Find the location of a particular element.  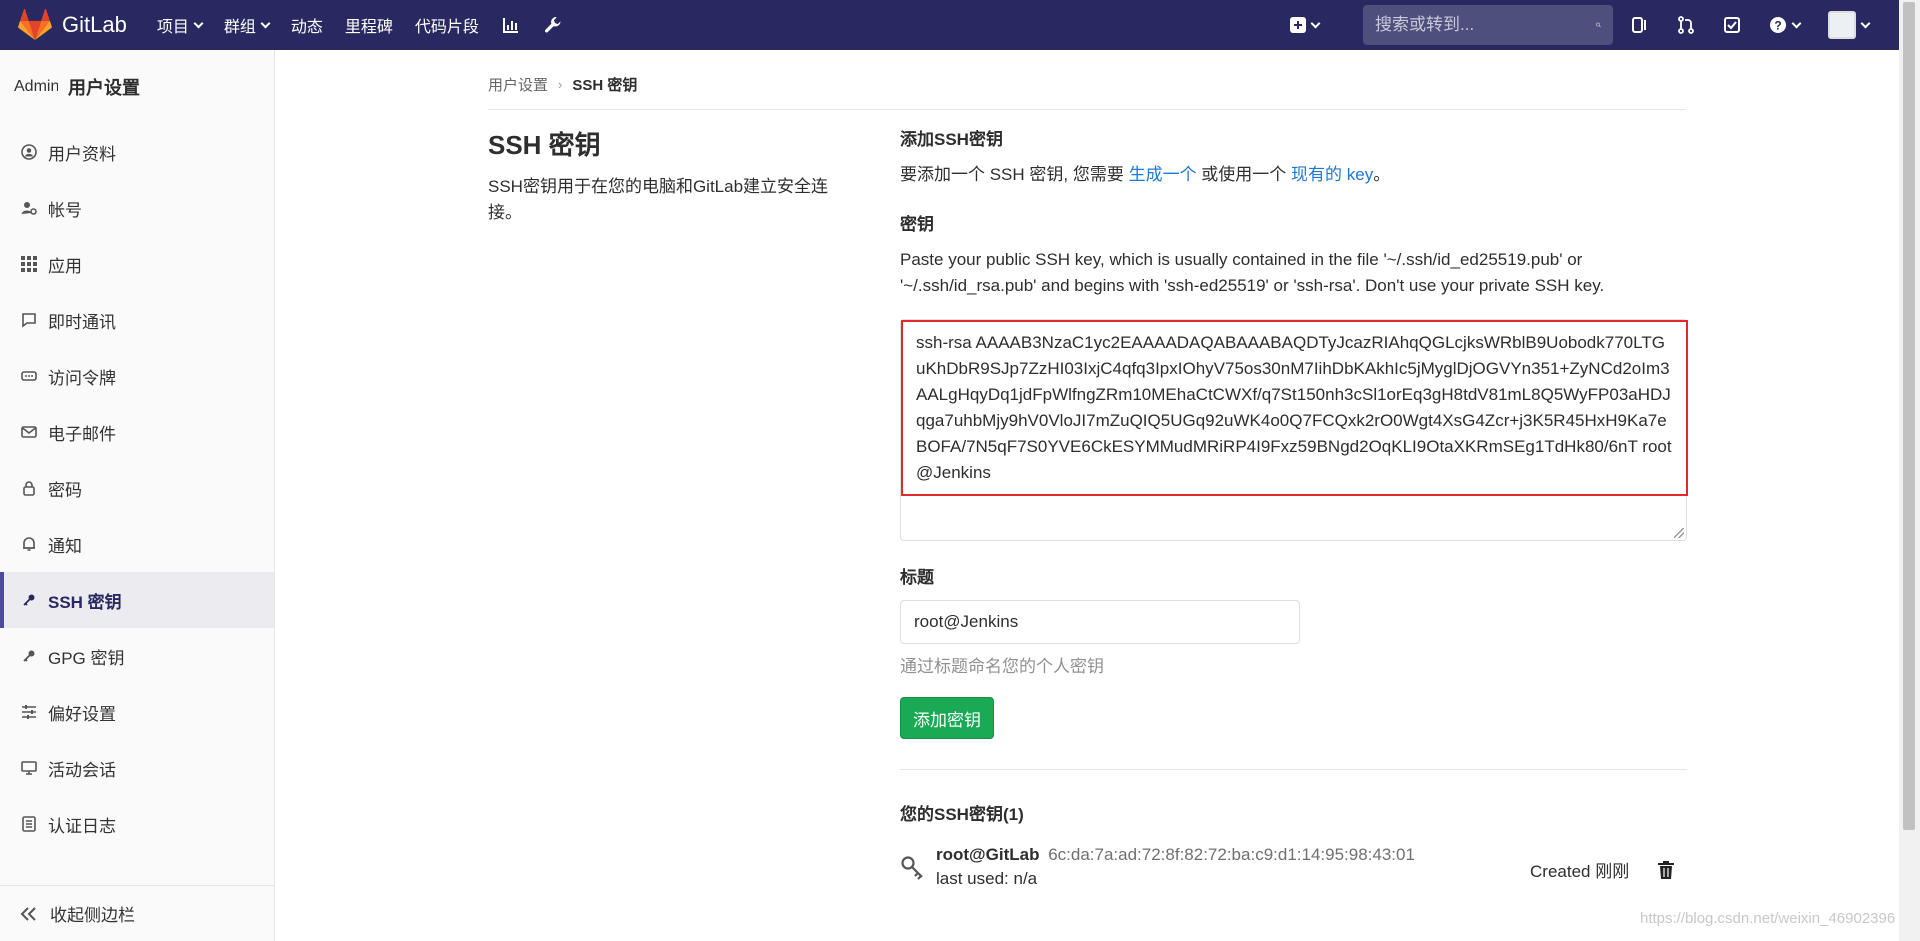

key-title: root@GitLab is located at coordinates (987, 854).